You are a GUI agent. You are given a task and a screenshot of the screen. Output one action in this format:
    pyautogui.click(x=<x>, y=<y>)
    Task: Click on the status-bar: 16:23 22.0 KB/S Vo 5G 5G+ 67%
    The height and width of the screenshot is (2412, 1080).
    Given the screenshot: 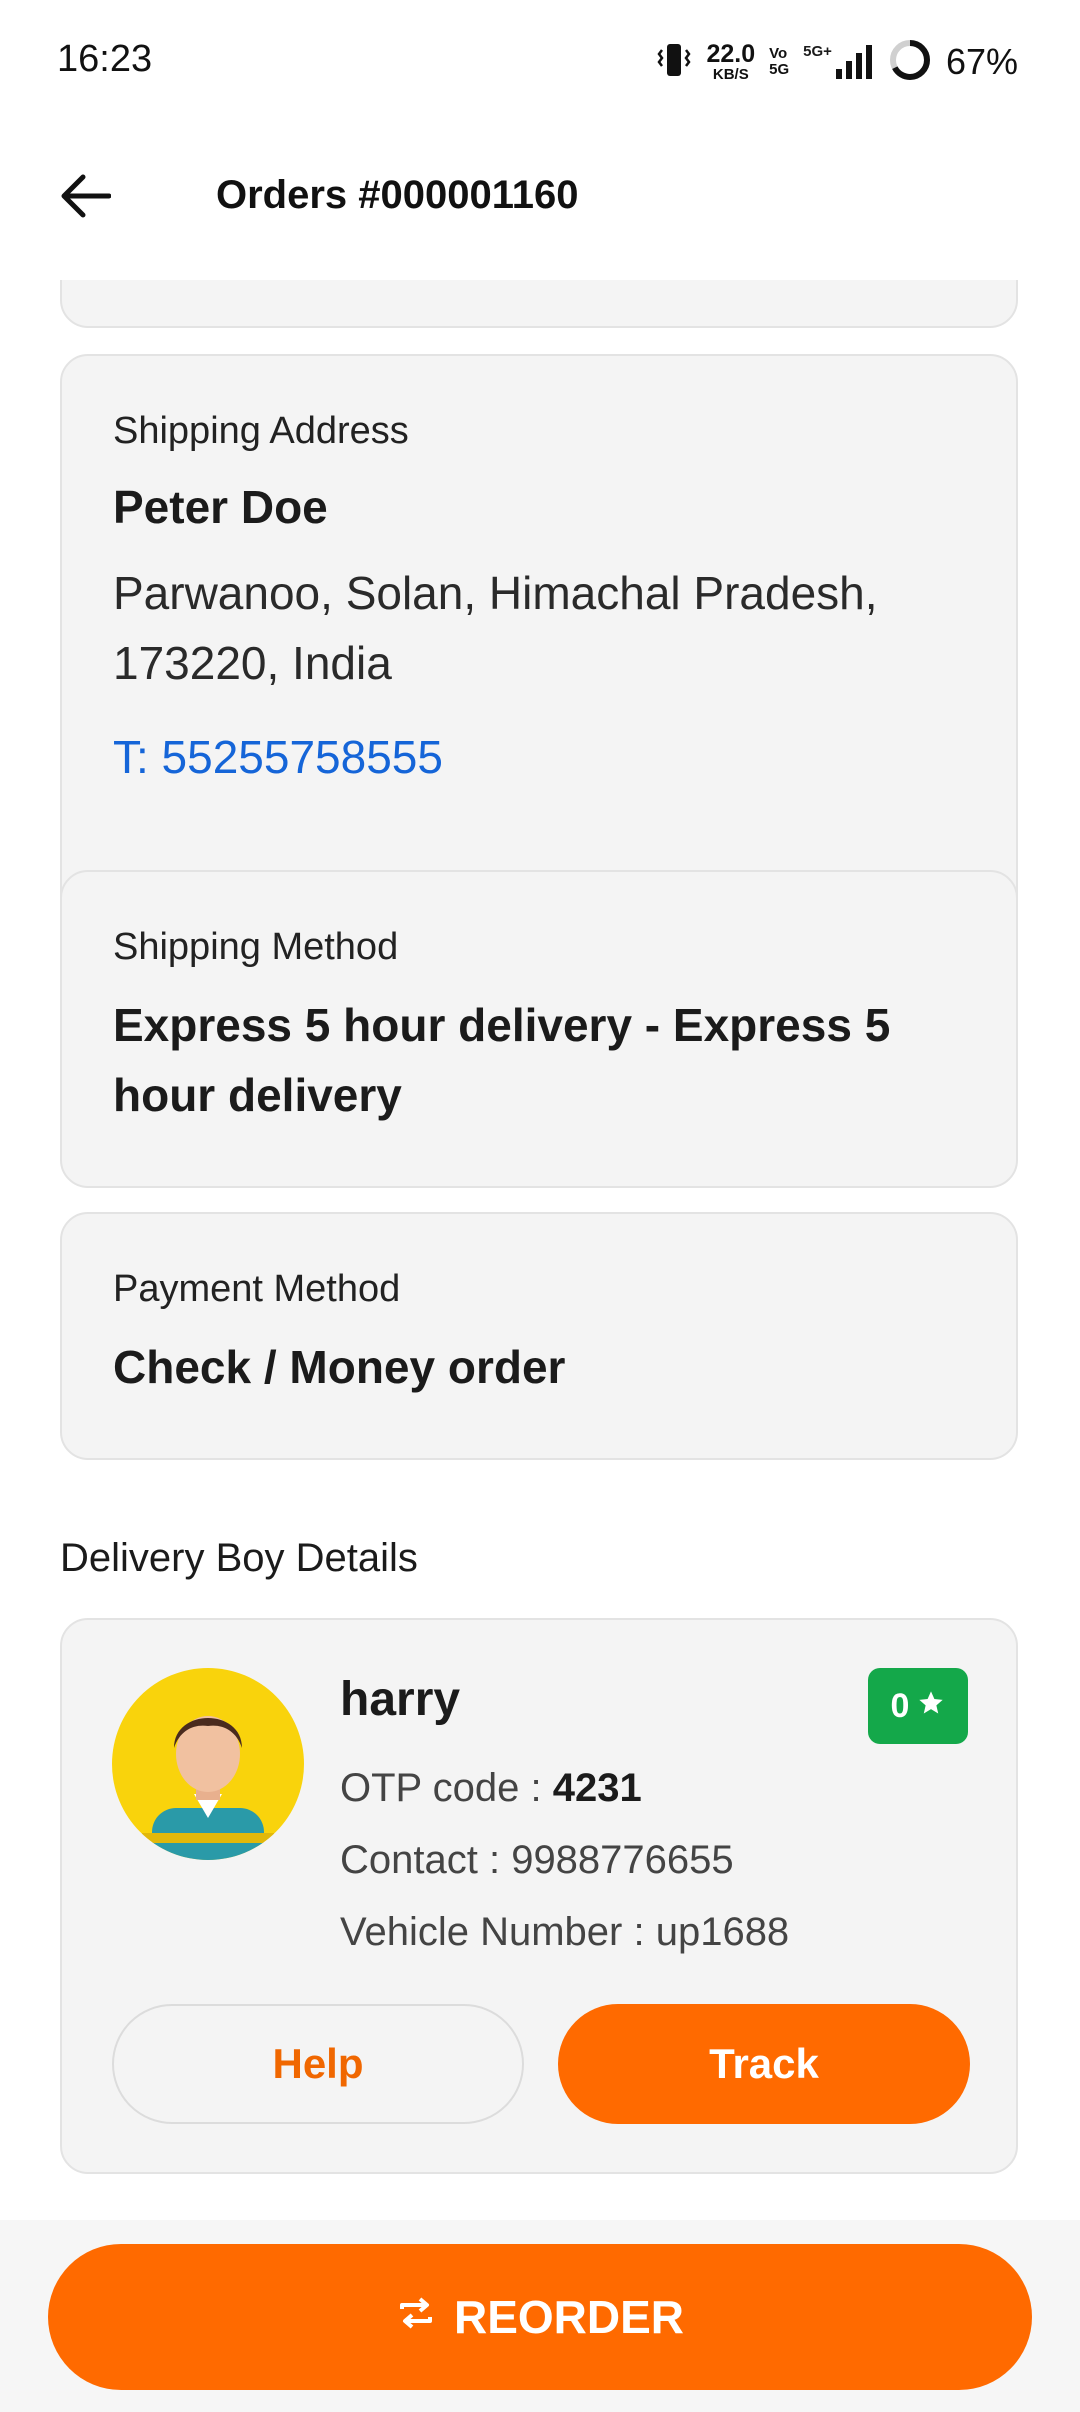 What is the action you would take?
    pyautogui.click(x=540, y=62)
    